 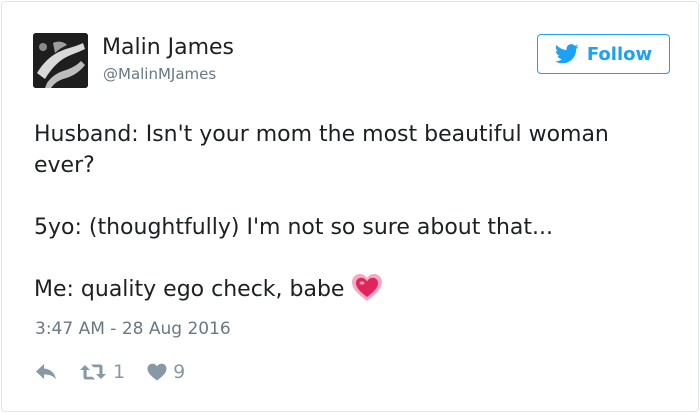 What do you see at coordinates (189, 289) in the screenshot?
I see `tweet-line: Me: quality ego check, babe` at bounding box center [189, 289].